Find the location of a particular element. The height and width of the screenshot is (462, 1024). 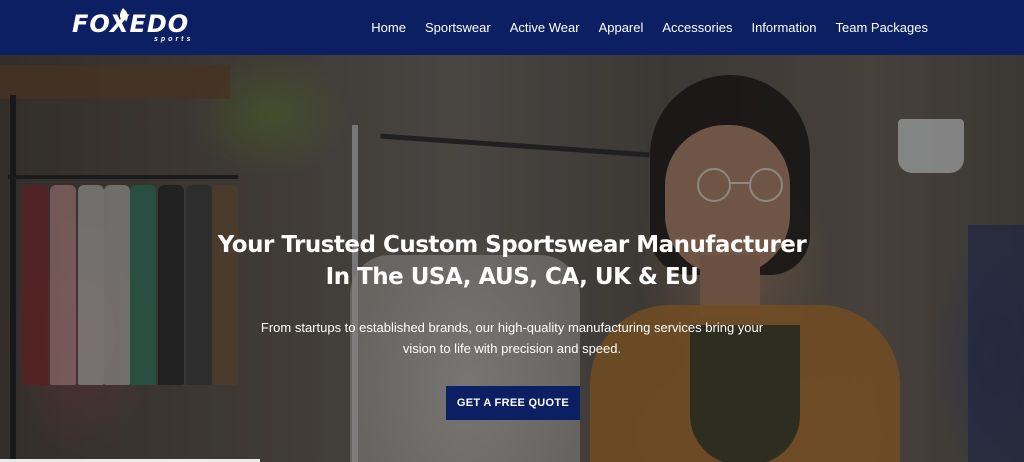

nav-item-sportswear: Sportswear is located at coordinates (458, 27).